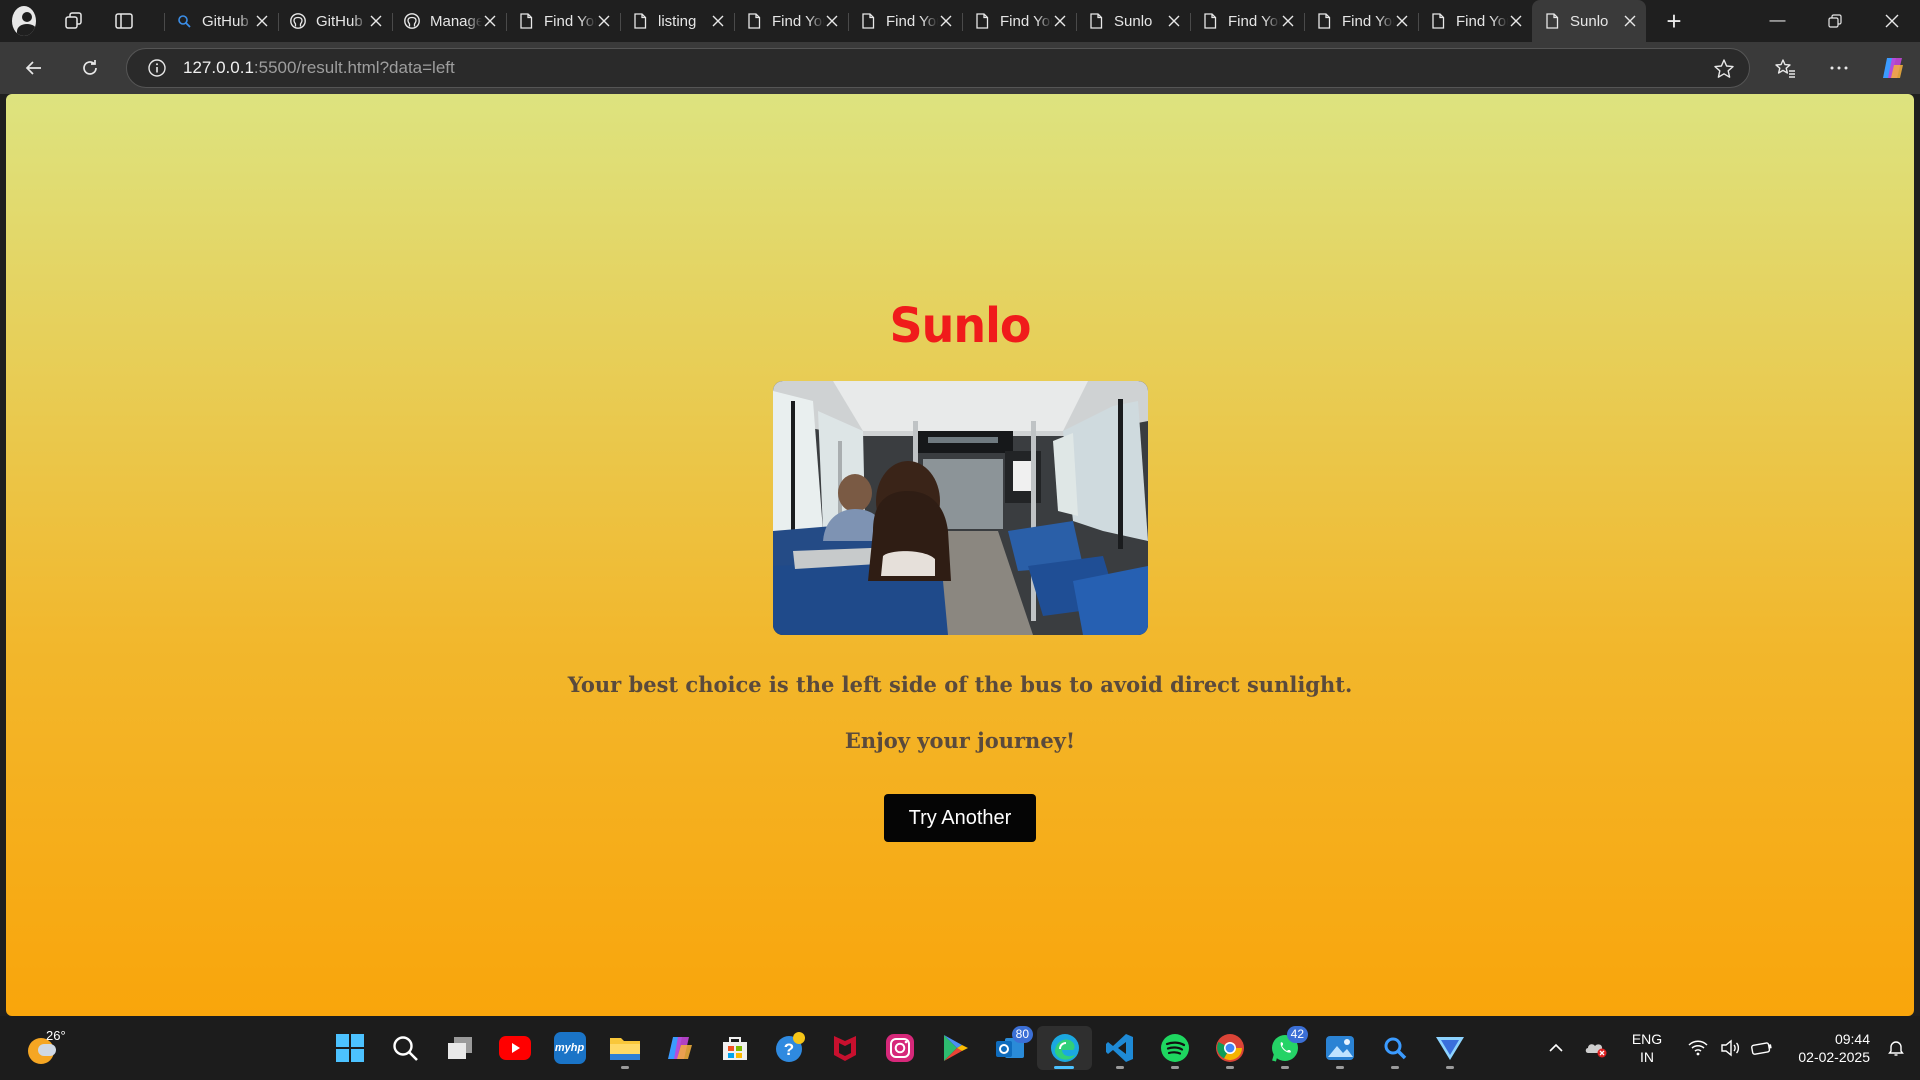 The image size is (1920, 1080). I want to click on refresh-button, so click(90, 68).